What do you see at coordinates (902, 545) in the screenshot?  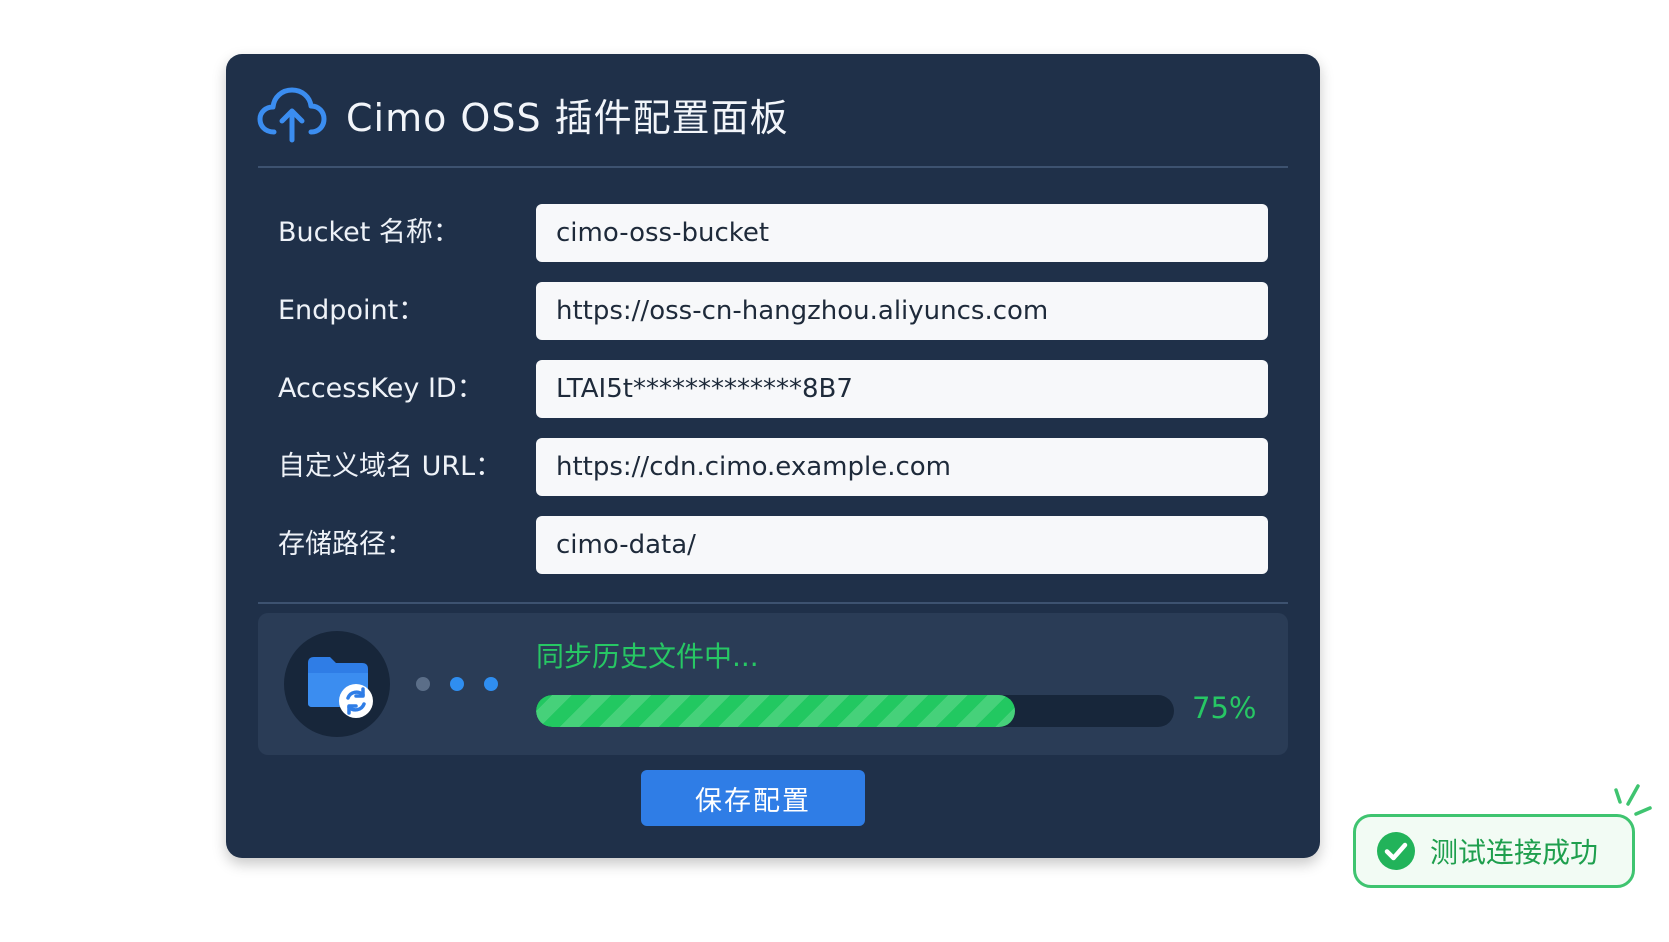 I see `storage-path-input` at bounding box center [902, 545].